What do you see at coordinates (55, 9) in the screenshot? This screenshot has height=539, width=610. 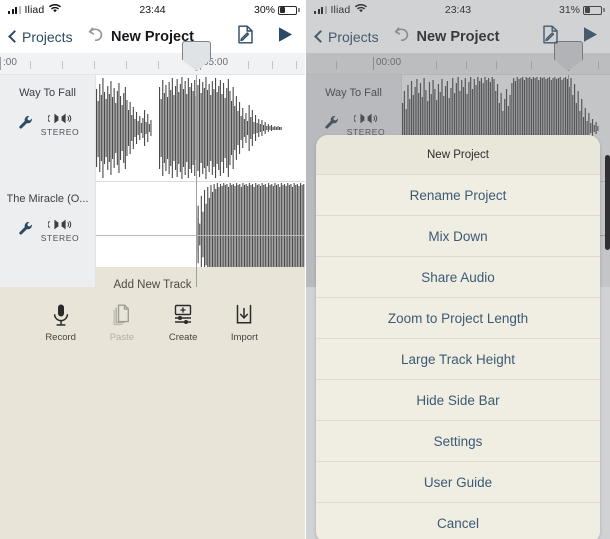 I see `wifi-icon` at bounding box center [55, 9].